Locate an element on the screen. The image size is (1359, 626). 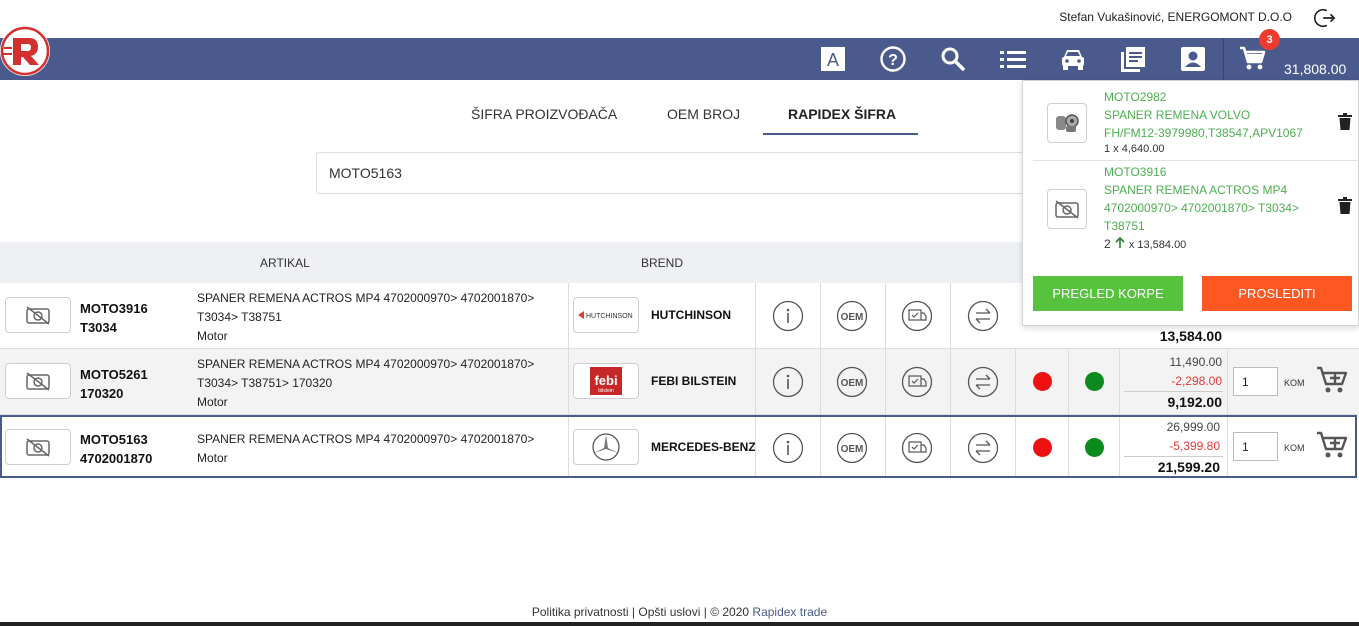
active-tab-indicator is located at coordinates (840, 134).